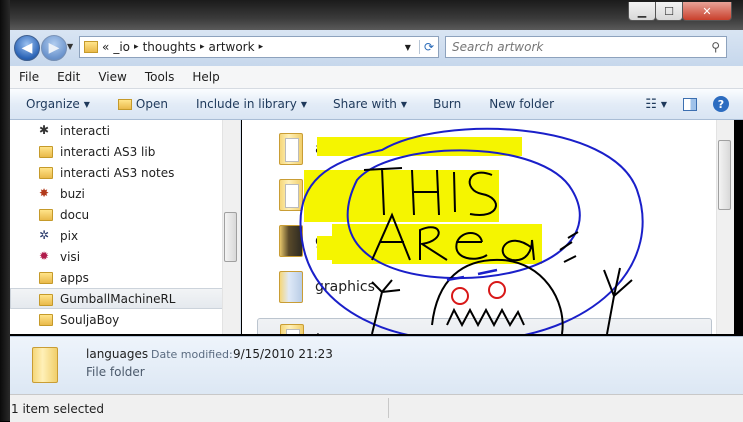 The image size is (743, 422). I want to click on search-icon: ⚲, so click(715, 47).